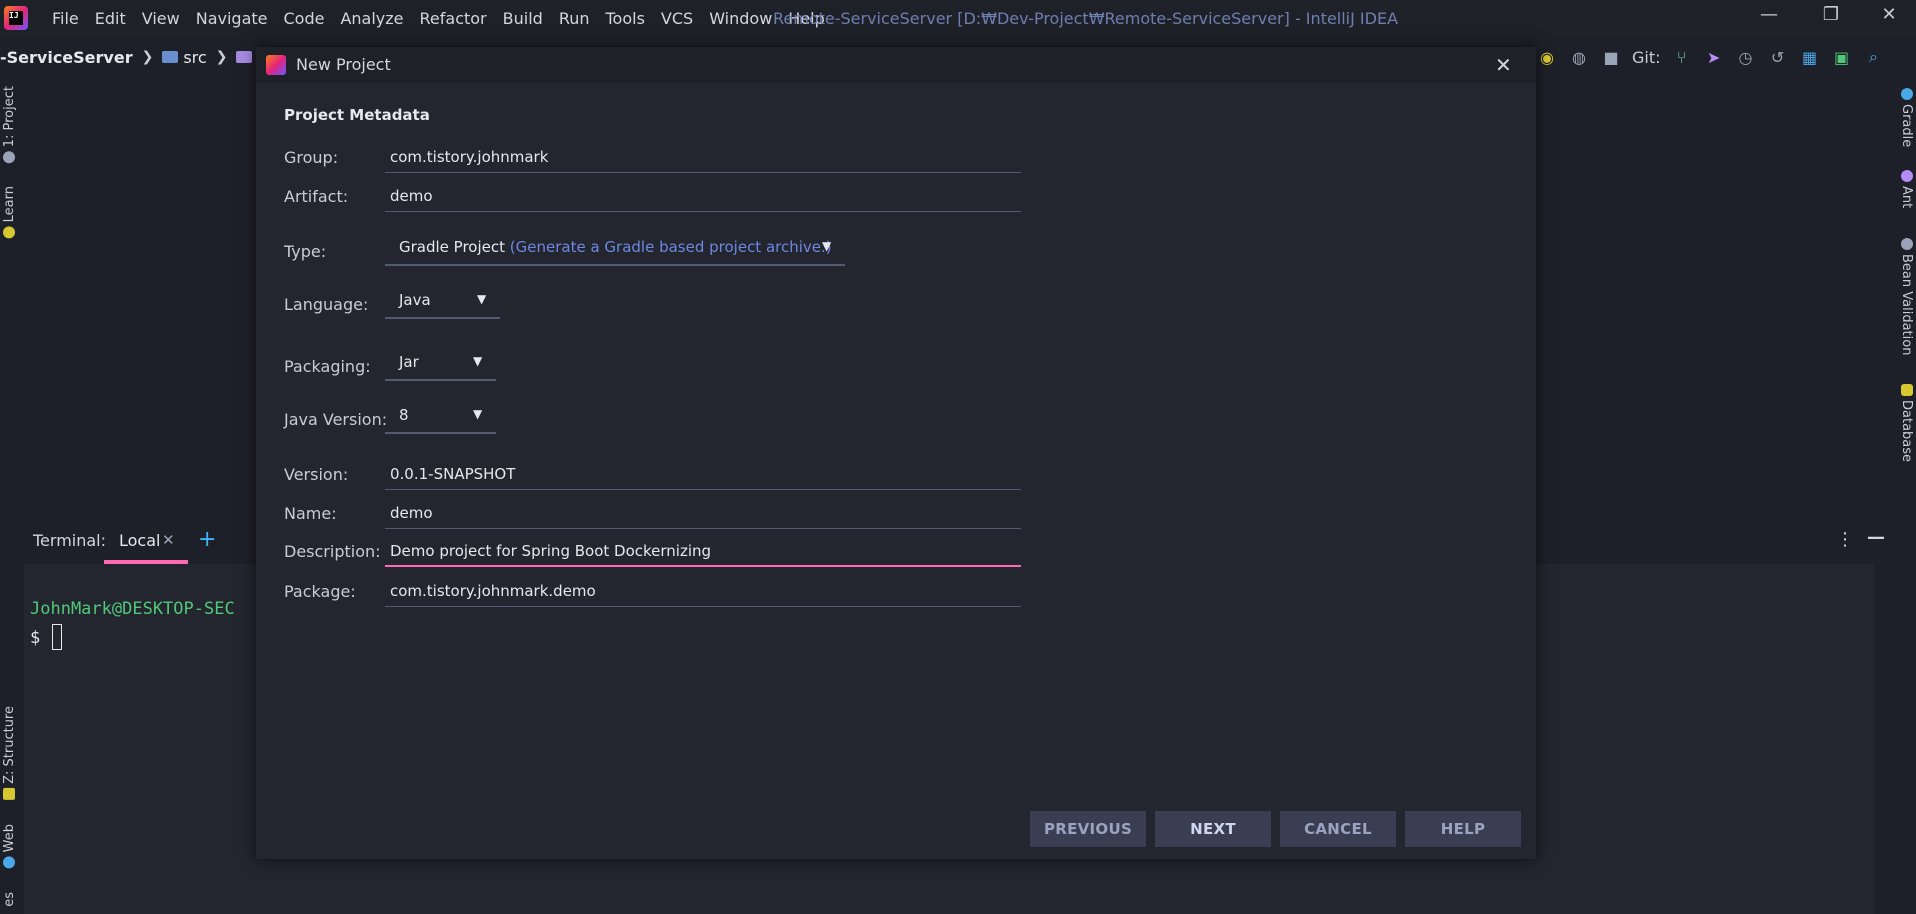  Describe the element at coordinates (232, 19) in the screenshot. I see `menu-navigate: Navigate` at that location.